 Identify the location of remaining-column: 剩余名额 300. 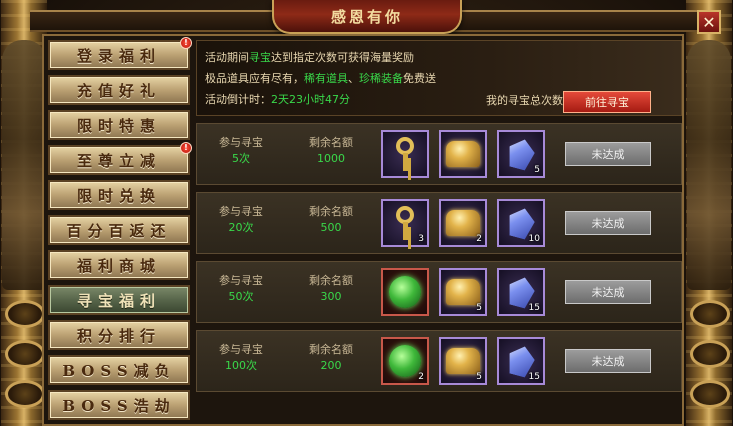
(331, 289).